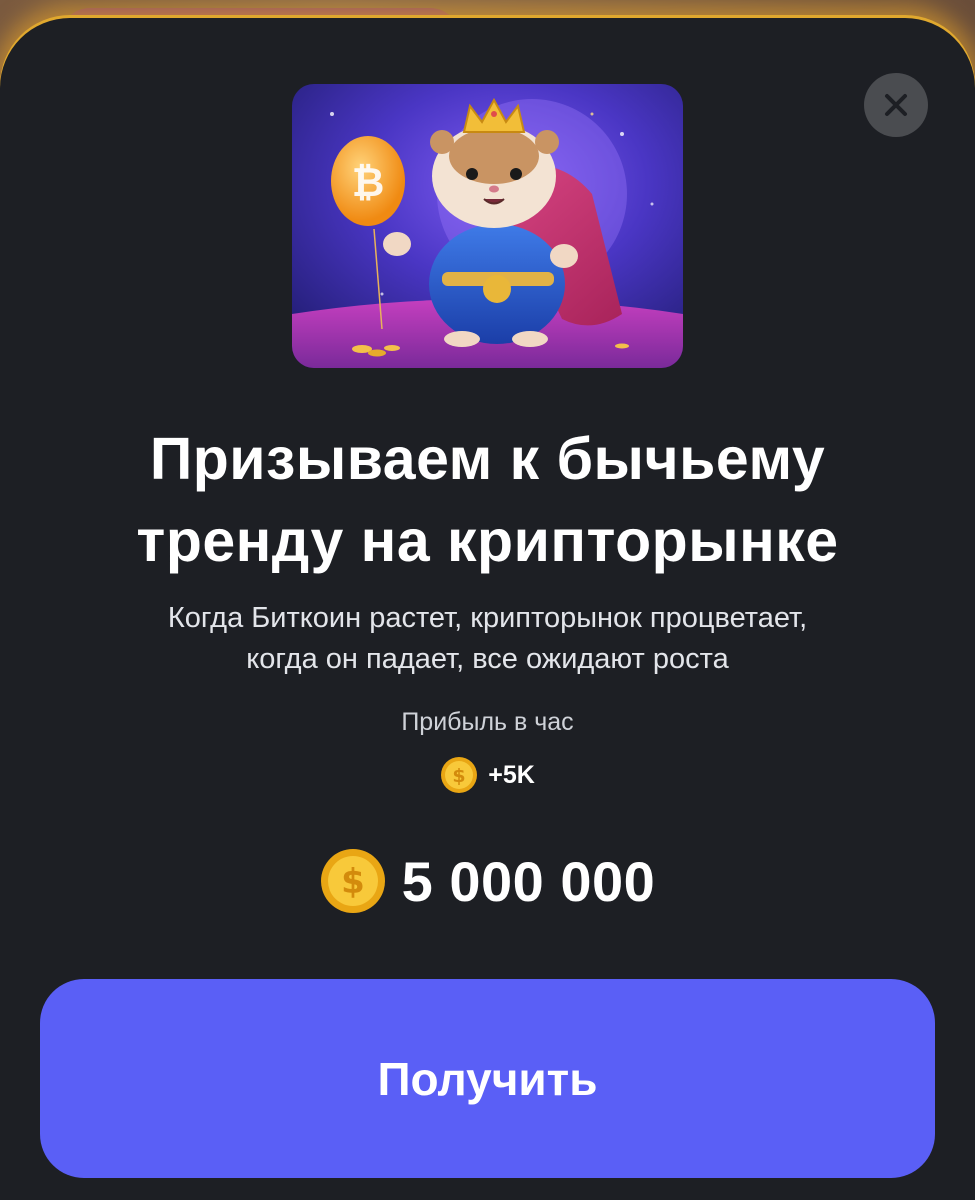 This screenshot has height=1200, width=975. What do you see at coordinates (487, 541) in the screenshot?
I see `card-title-line-2: тренду на крипторынке` at bounding box center [487, 541].